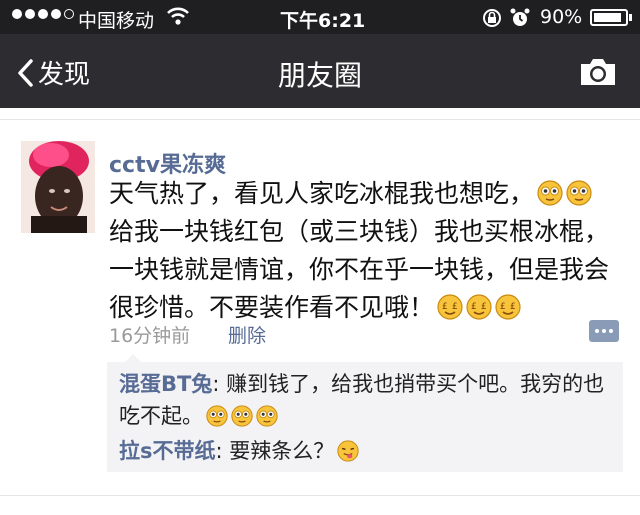 This screenshot has width=640, height=515. I want to click on status-bar: 中国移动 下午6:21 90%, so click(320, 17).